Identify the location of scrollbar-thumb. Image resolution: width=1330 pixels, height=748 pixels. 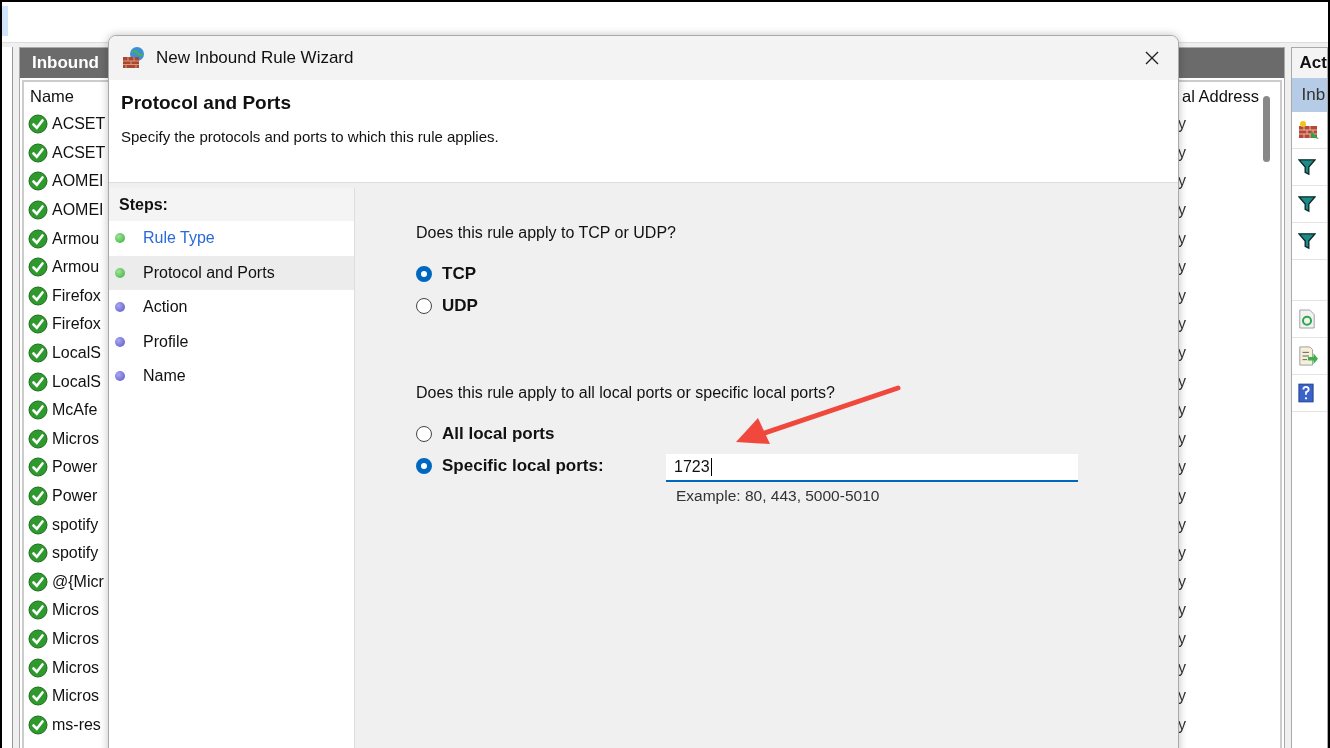
(1266, 129).